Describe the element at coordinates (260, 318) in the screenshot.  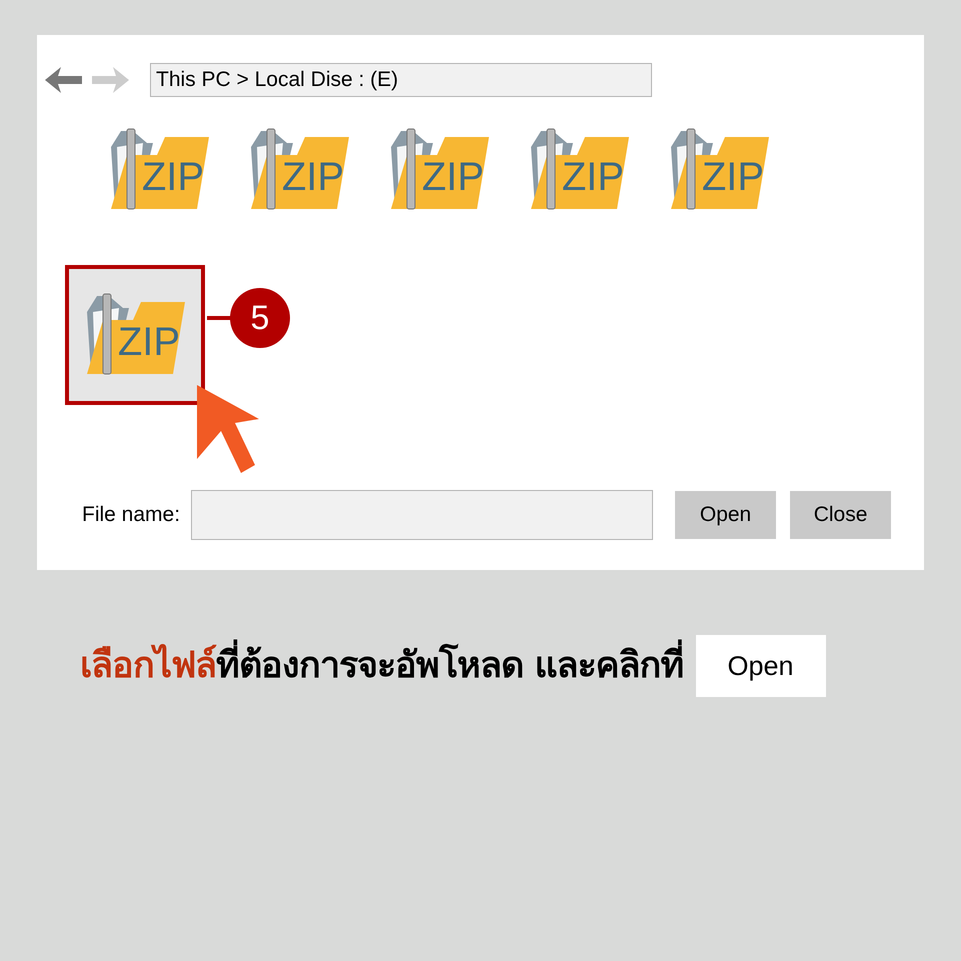
I see `step-badge: 5` at that location.